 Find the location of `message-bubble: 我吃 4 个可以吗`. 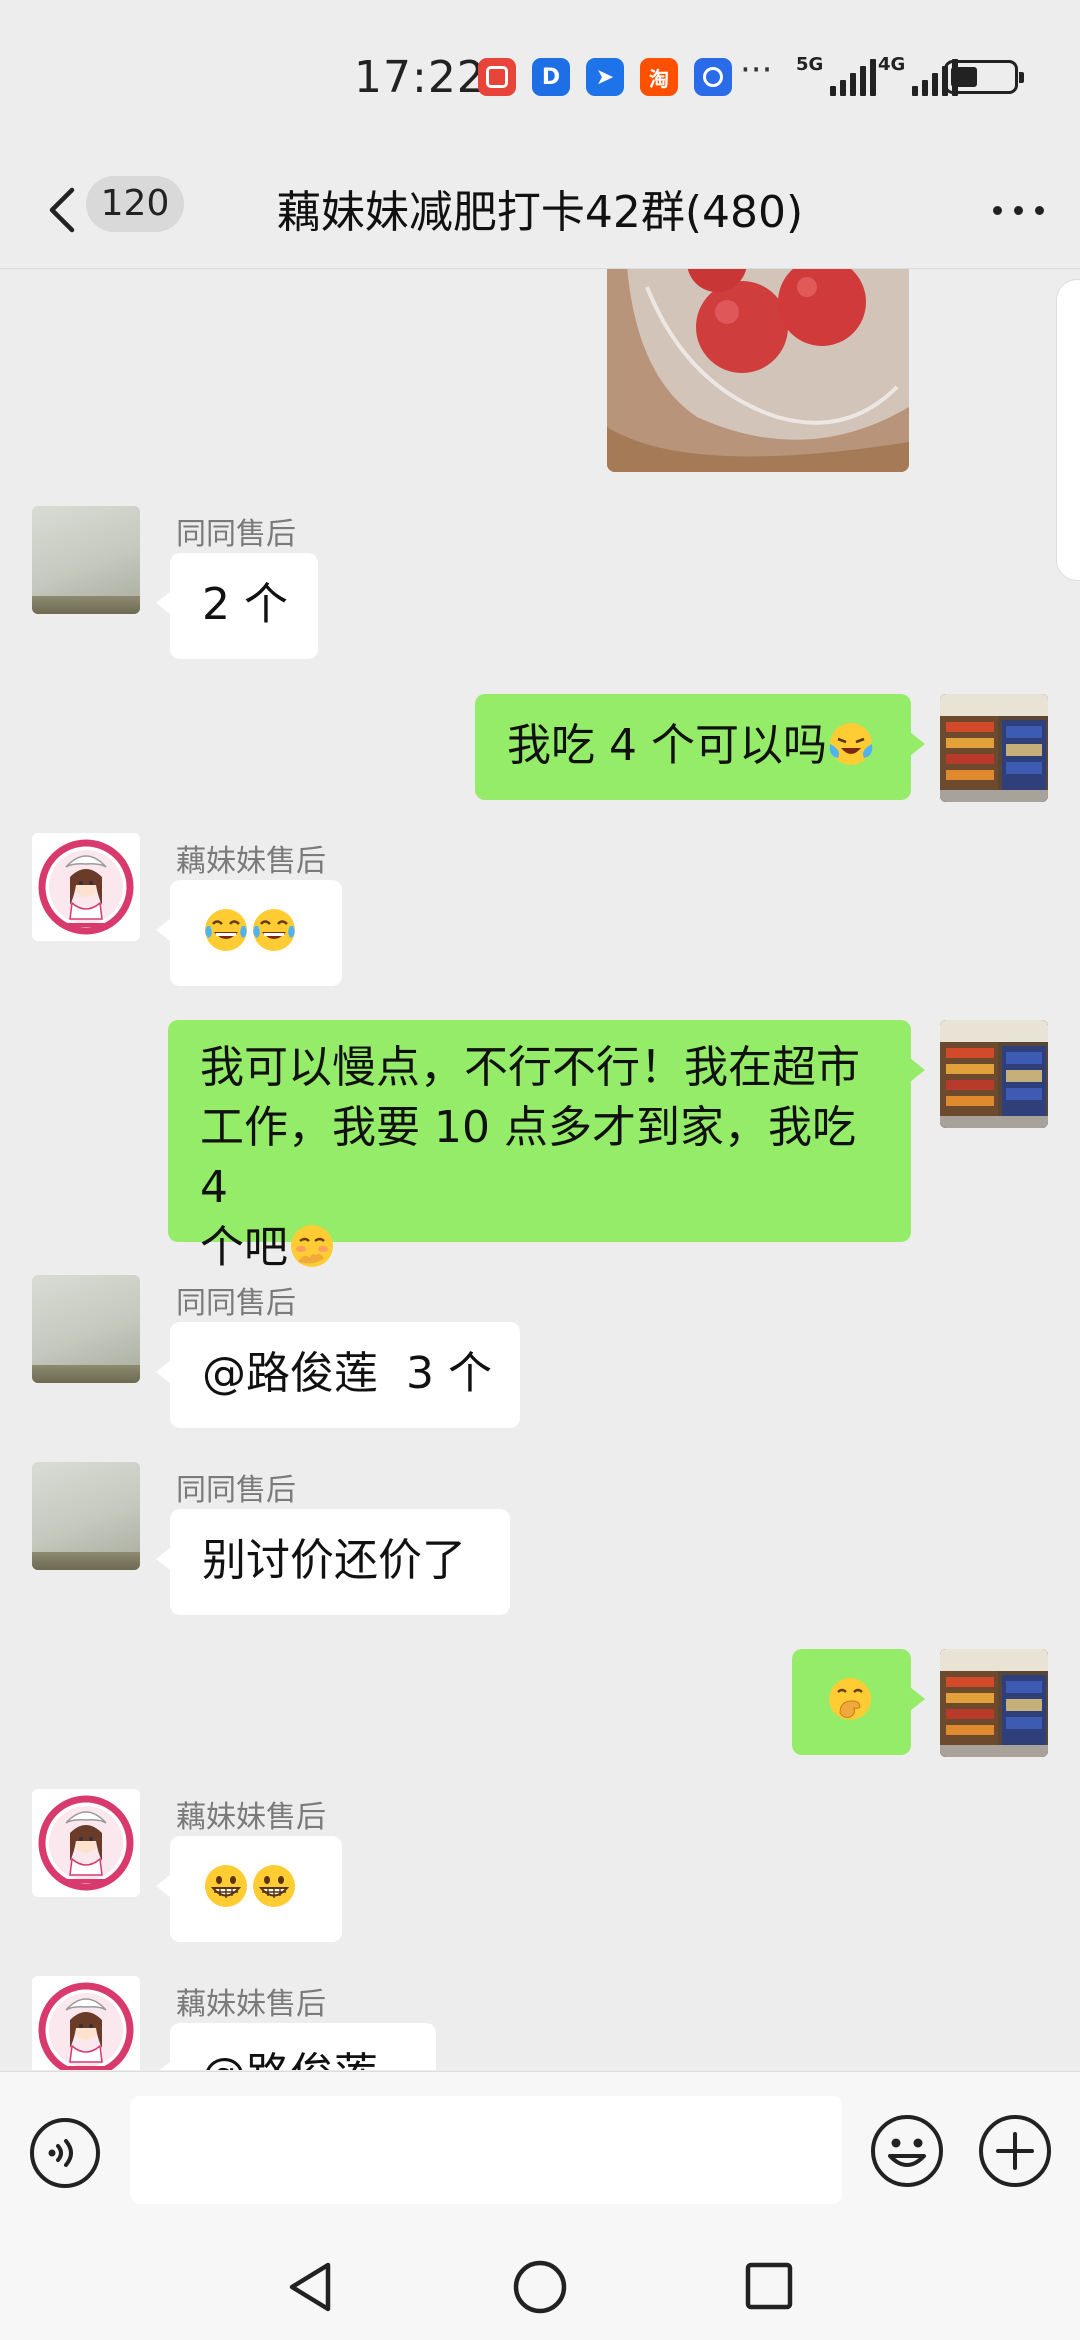

message-bubble: 我吃 4 个可以吗 is located at coordinates (700, 747).